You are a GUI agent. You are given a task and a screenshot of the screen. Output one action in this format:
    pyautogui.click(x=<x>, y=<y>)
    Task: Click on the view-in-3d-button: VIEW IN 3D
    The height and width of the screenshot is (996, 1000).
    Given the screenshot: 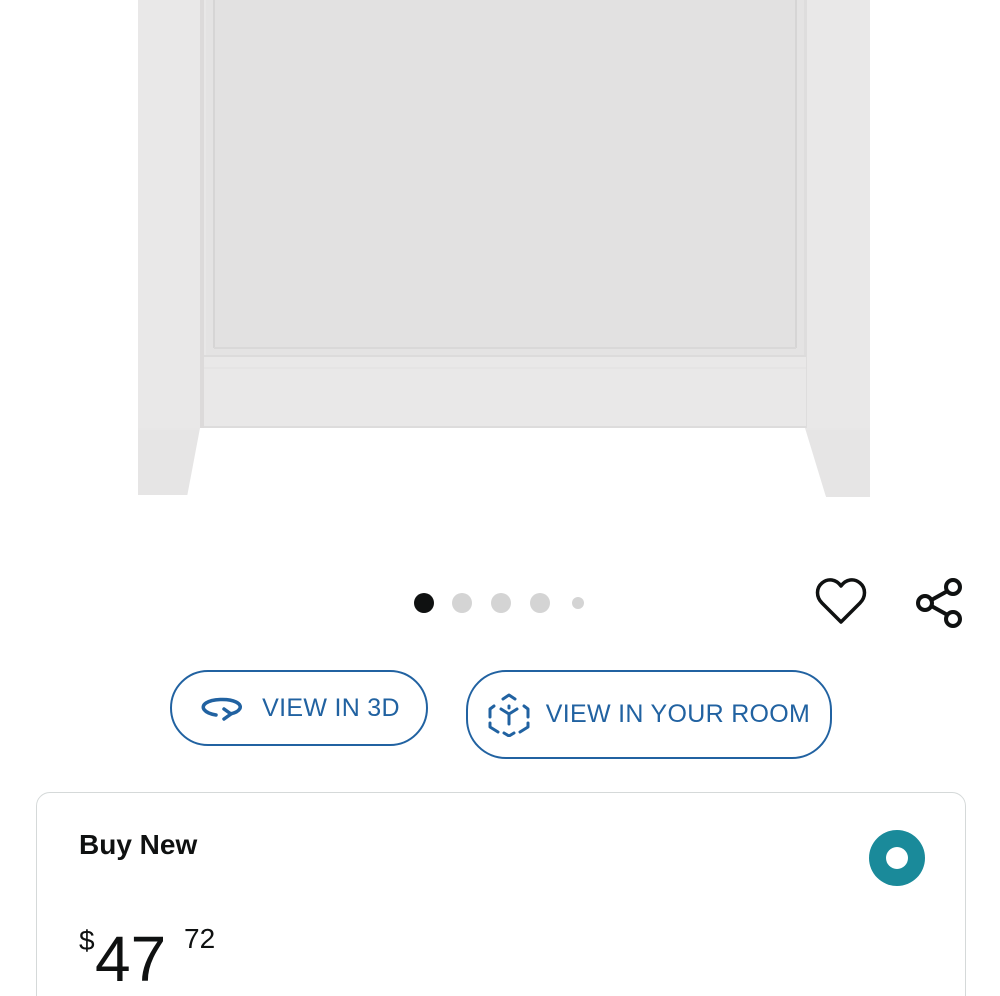 What is the action you would take?
    pyautogui.click(x=299, y=708)
    